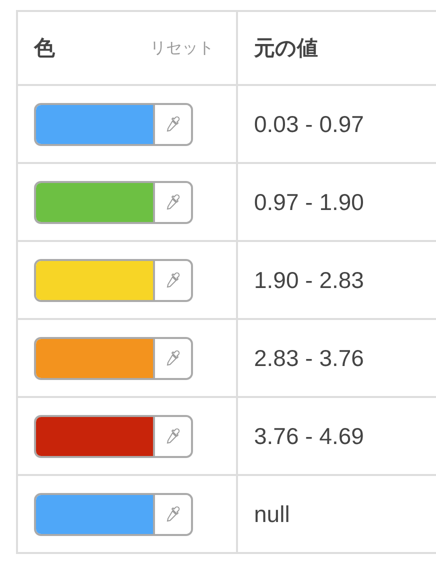 The height and width of the screenshot is (566, 436). I want to click on table-cell: 0.03 - 0.97, so click(309, 124).